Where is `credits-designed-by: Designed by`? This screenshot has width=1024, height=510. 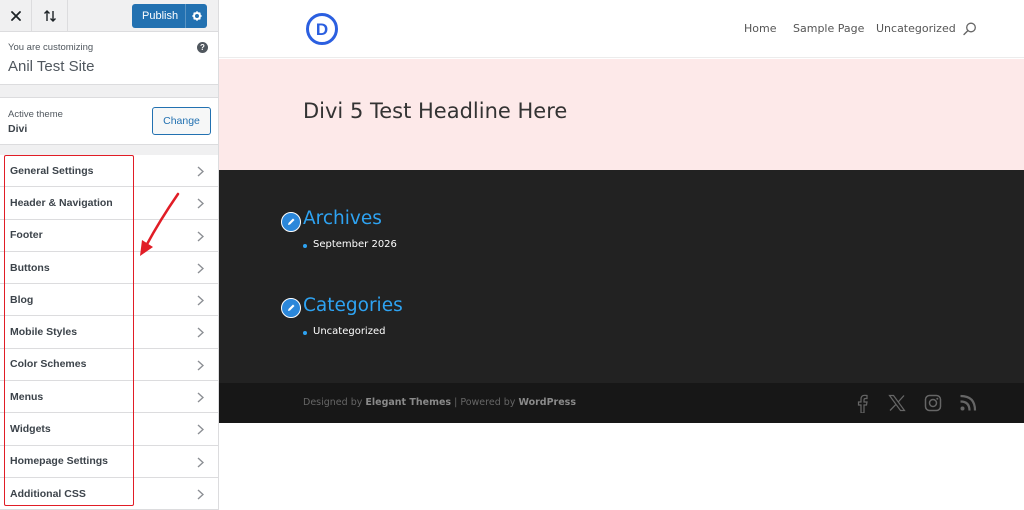 credits-designed-by: Designed by is located at coordinates (333, 402).